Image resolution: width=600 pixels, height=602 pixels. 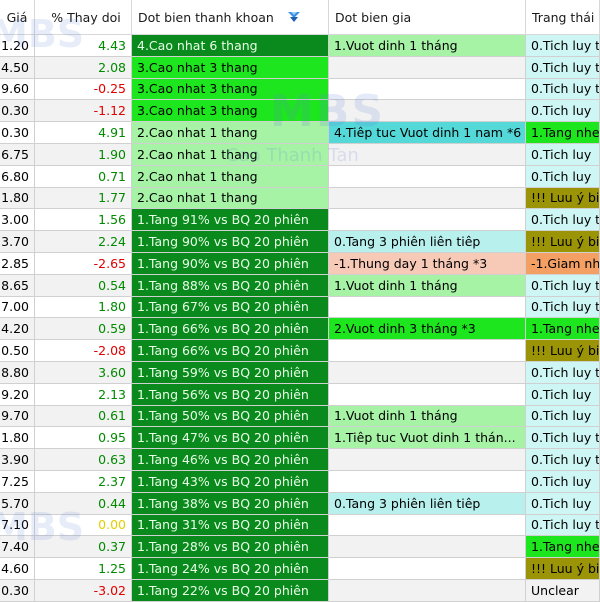 I want to click on cell-liquidity-spike: 1.Tang 46% vs BQ 20 phiên, so click(x=230, y=460).